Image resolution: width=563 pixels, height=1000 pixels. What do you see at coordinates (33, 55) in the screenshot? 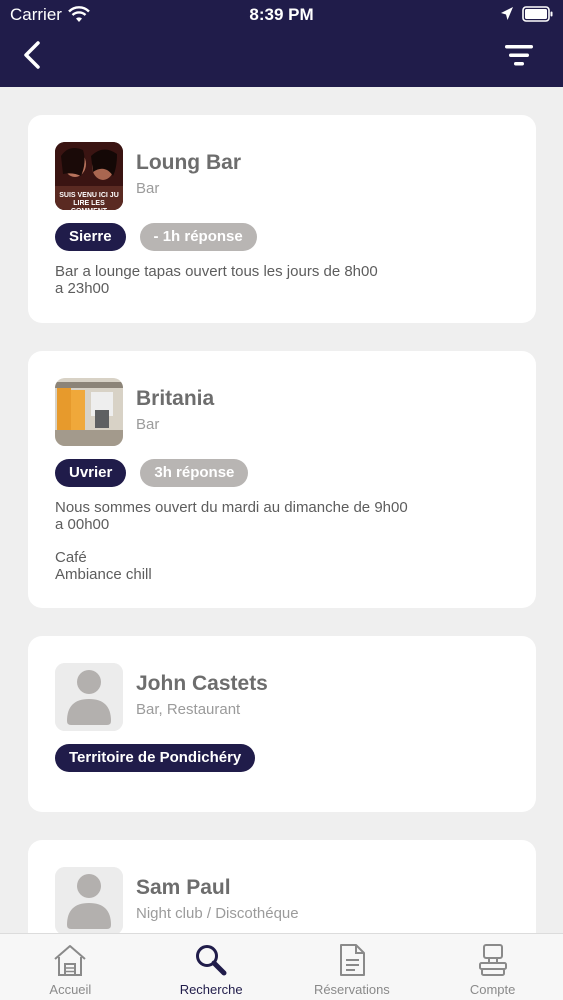
I see `back-button` at bounding box center [33, 55].